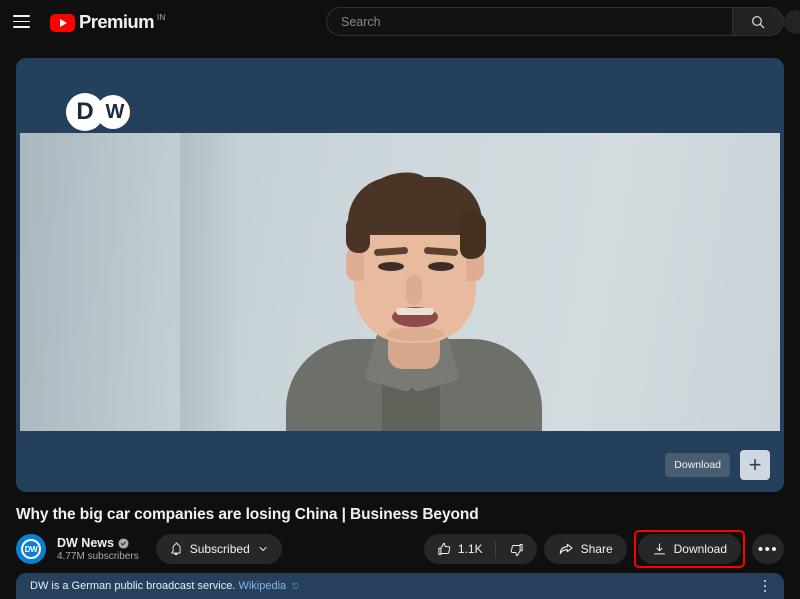 This screenshot has width=800, height=599. I want to click on top-header-bar: Premium IN, so click(400, 21).